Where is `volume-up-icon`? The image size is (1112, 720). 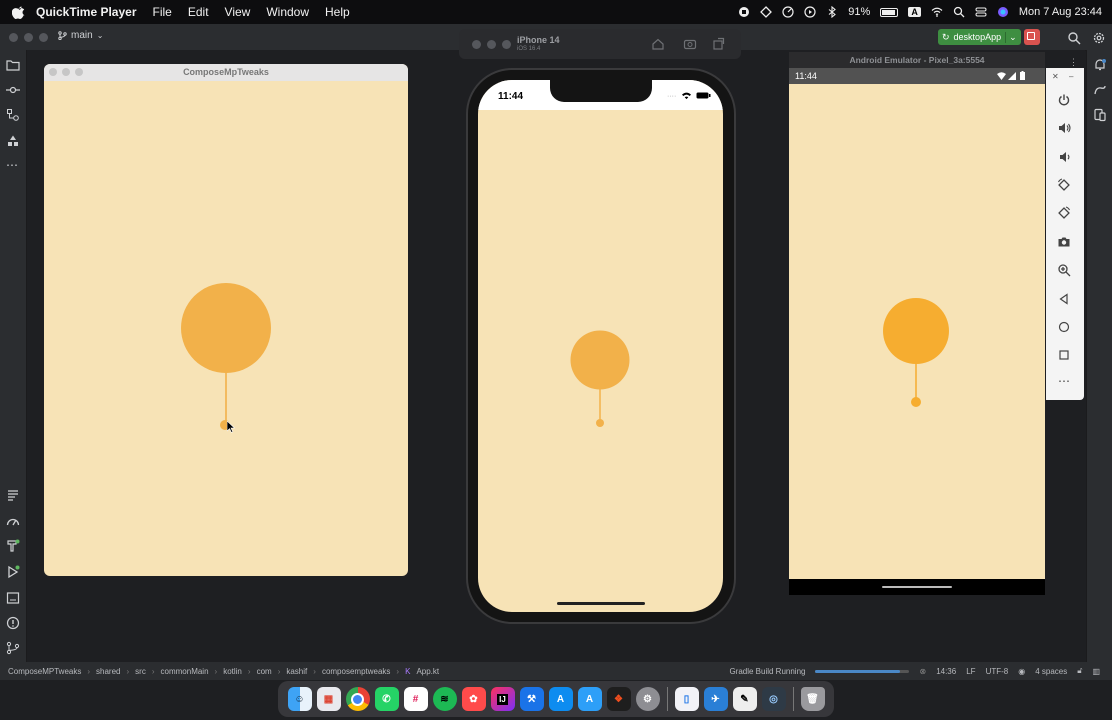
volume-up-icon is located at coordinates (1064, 128).